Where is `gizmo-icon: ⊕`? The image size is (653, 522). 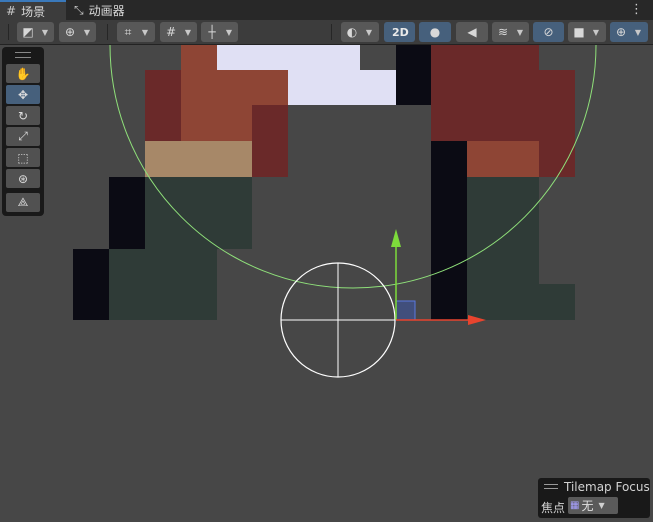
gizmo-icon: ⊕ is located at coordinates (621, 32).